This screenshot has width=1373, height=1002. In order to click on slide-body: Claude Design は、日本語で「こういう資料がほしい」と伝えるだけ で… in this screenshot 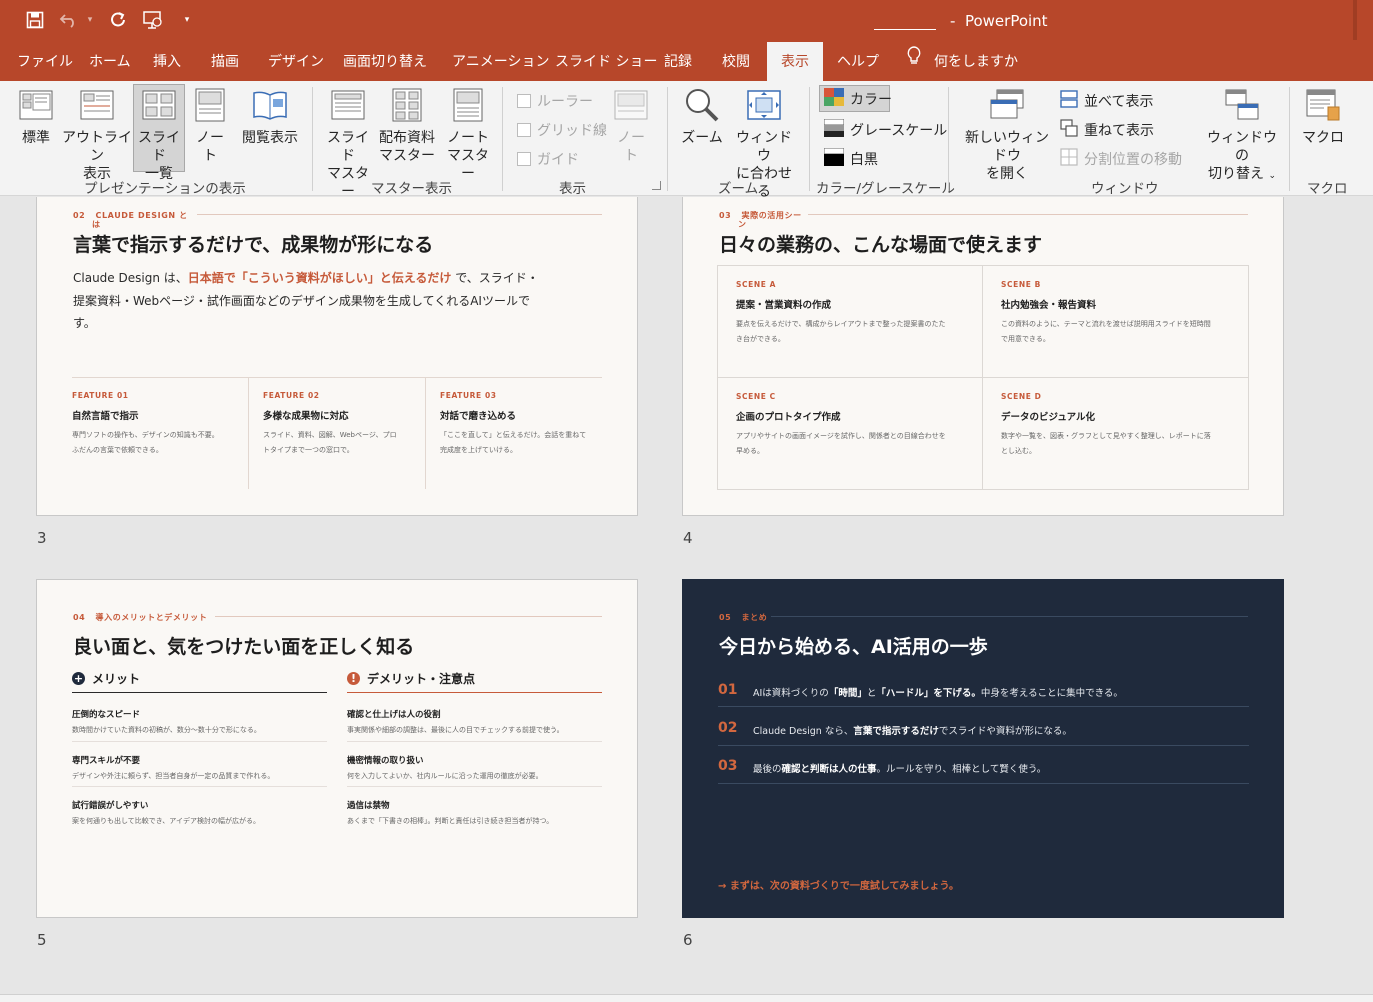, I will do `click(306, 300)`.